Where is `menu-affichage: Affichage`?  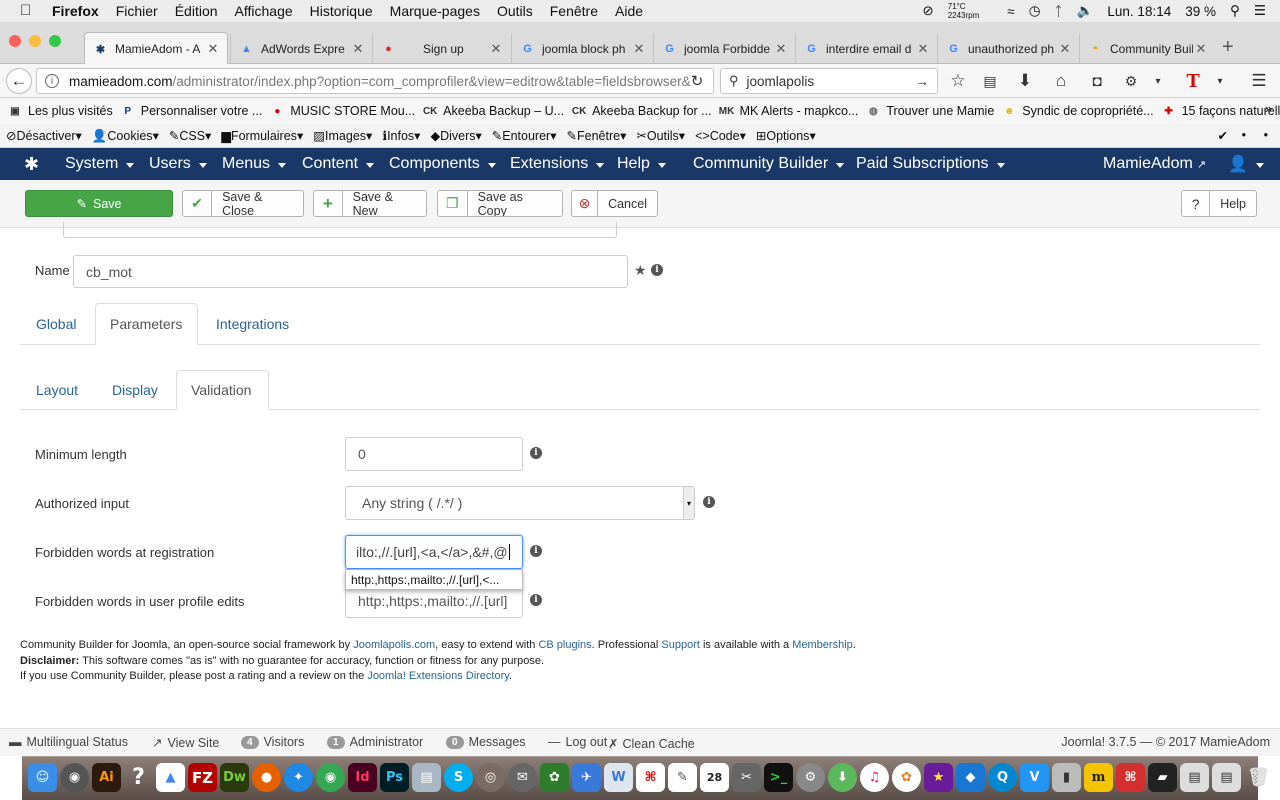 menu-affichage: Affichage is located at coordinates (264, 11).